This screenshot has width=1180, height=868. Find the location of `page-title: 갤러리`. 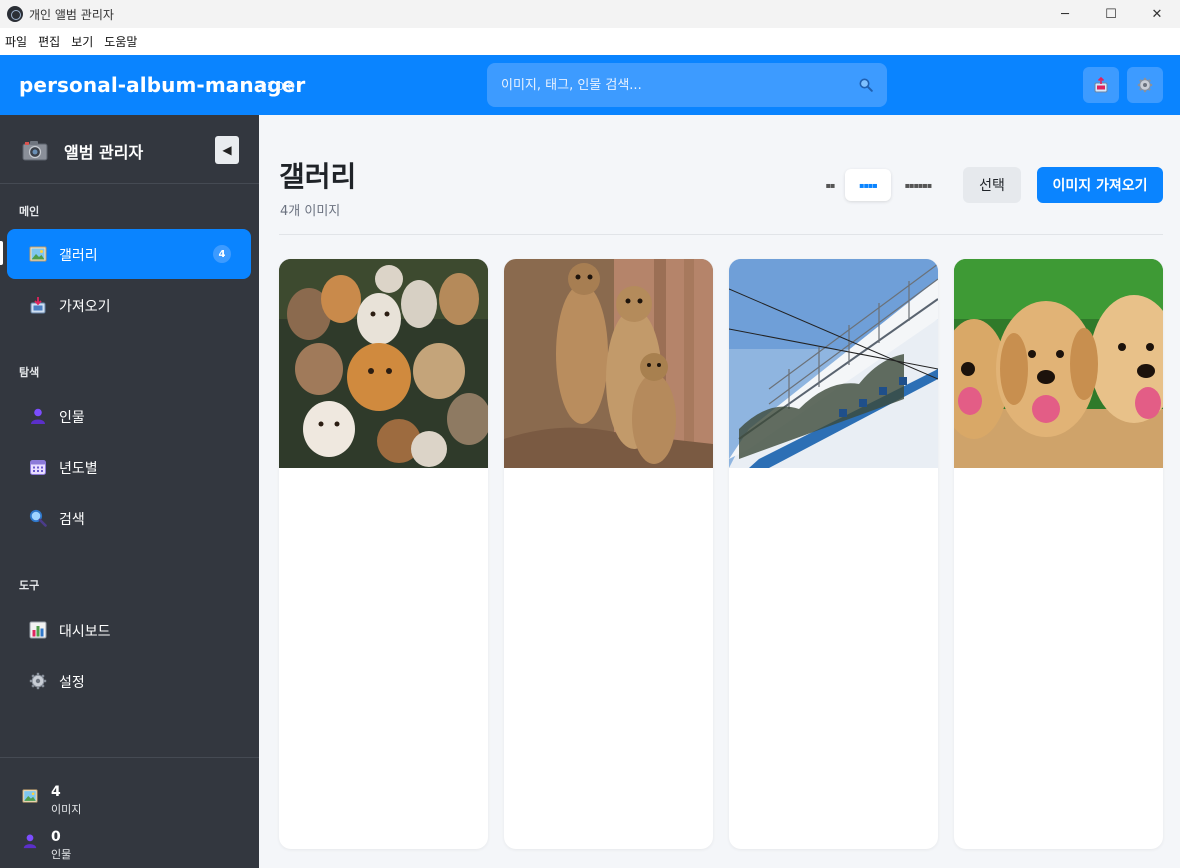

page-title: 갤러리 is located at coordinates (318, 176).